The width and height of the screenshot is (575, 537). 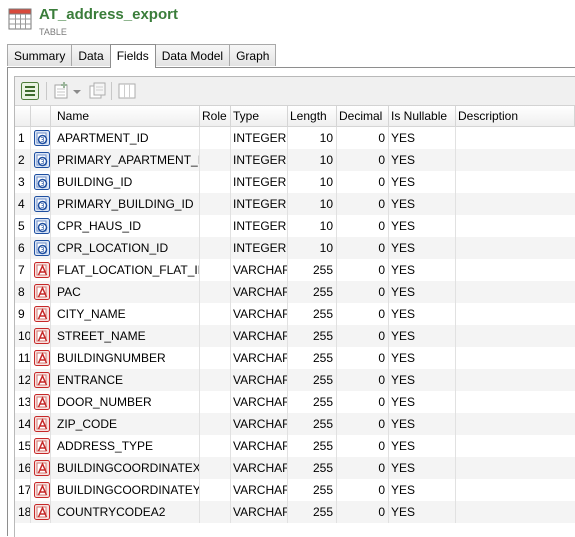 What do you see at coordinates (125, 116) in the screenshot?
I see `column-header-name: Name` at bounding box center [125, 116].